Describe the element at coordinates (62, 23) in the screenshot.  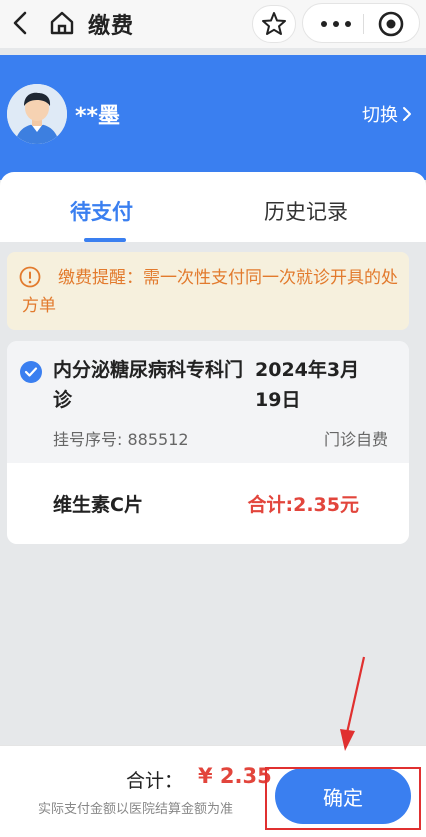
I see `home-icon` at that location.